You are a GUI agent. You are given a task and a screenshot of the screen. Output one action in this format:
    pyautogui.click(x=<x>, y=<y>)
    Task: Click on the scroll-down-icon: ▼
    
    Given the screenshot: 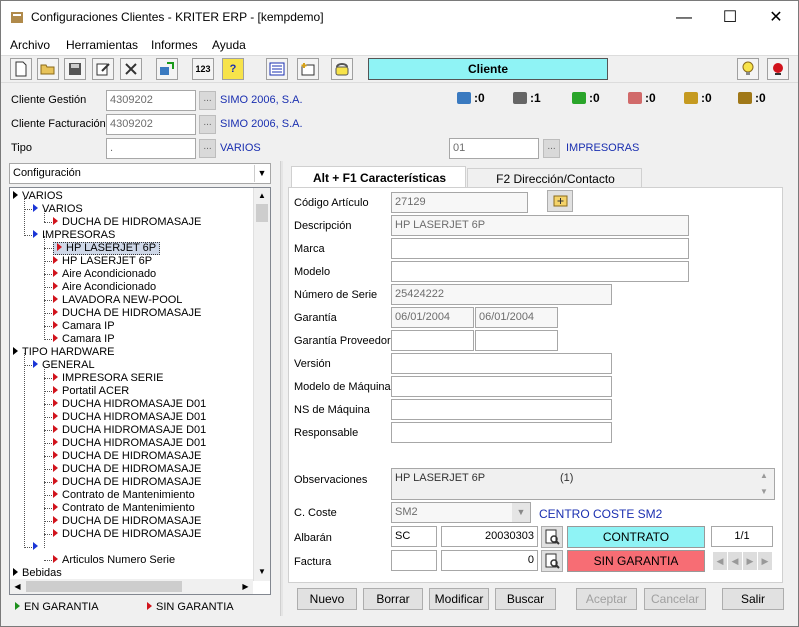 What is the action you would take?
    pyautogui.click(x=262, y=572)
    